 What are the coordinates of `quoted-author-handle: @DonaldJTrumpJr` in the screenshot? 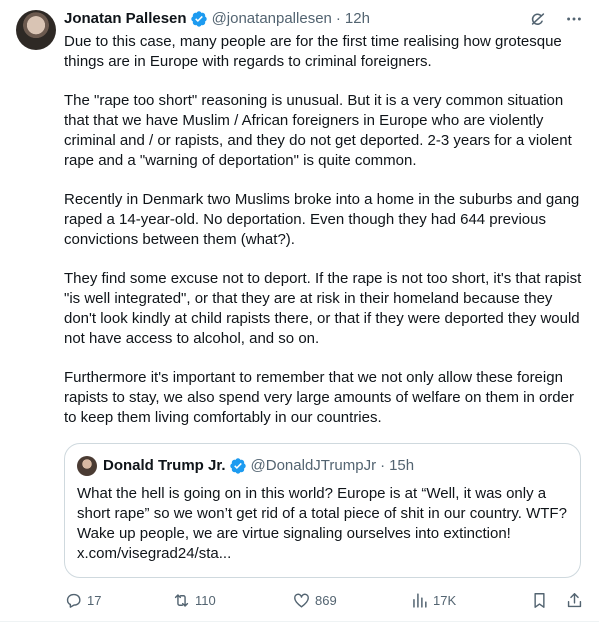 It's located at (313, 465).